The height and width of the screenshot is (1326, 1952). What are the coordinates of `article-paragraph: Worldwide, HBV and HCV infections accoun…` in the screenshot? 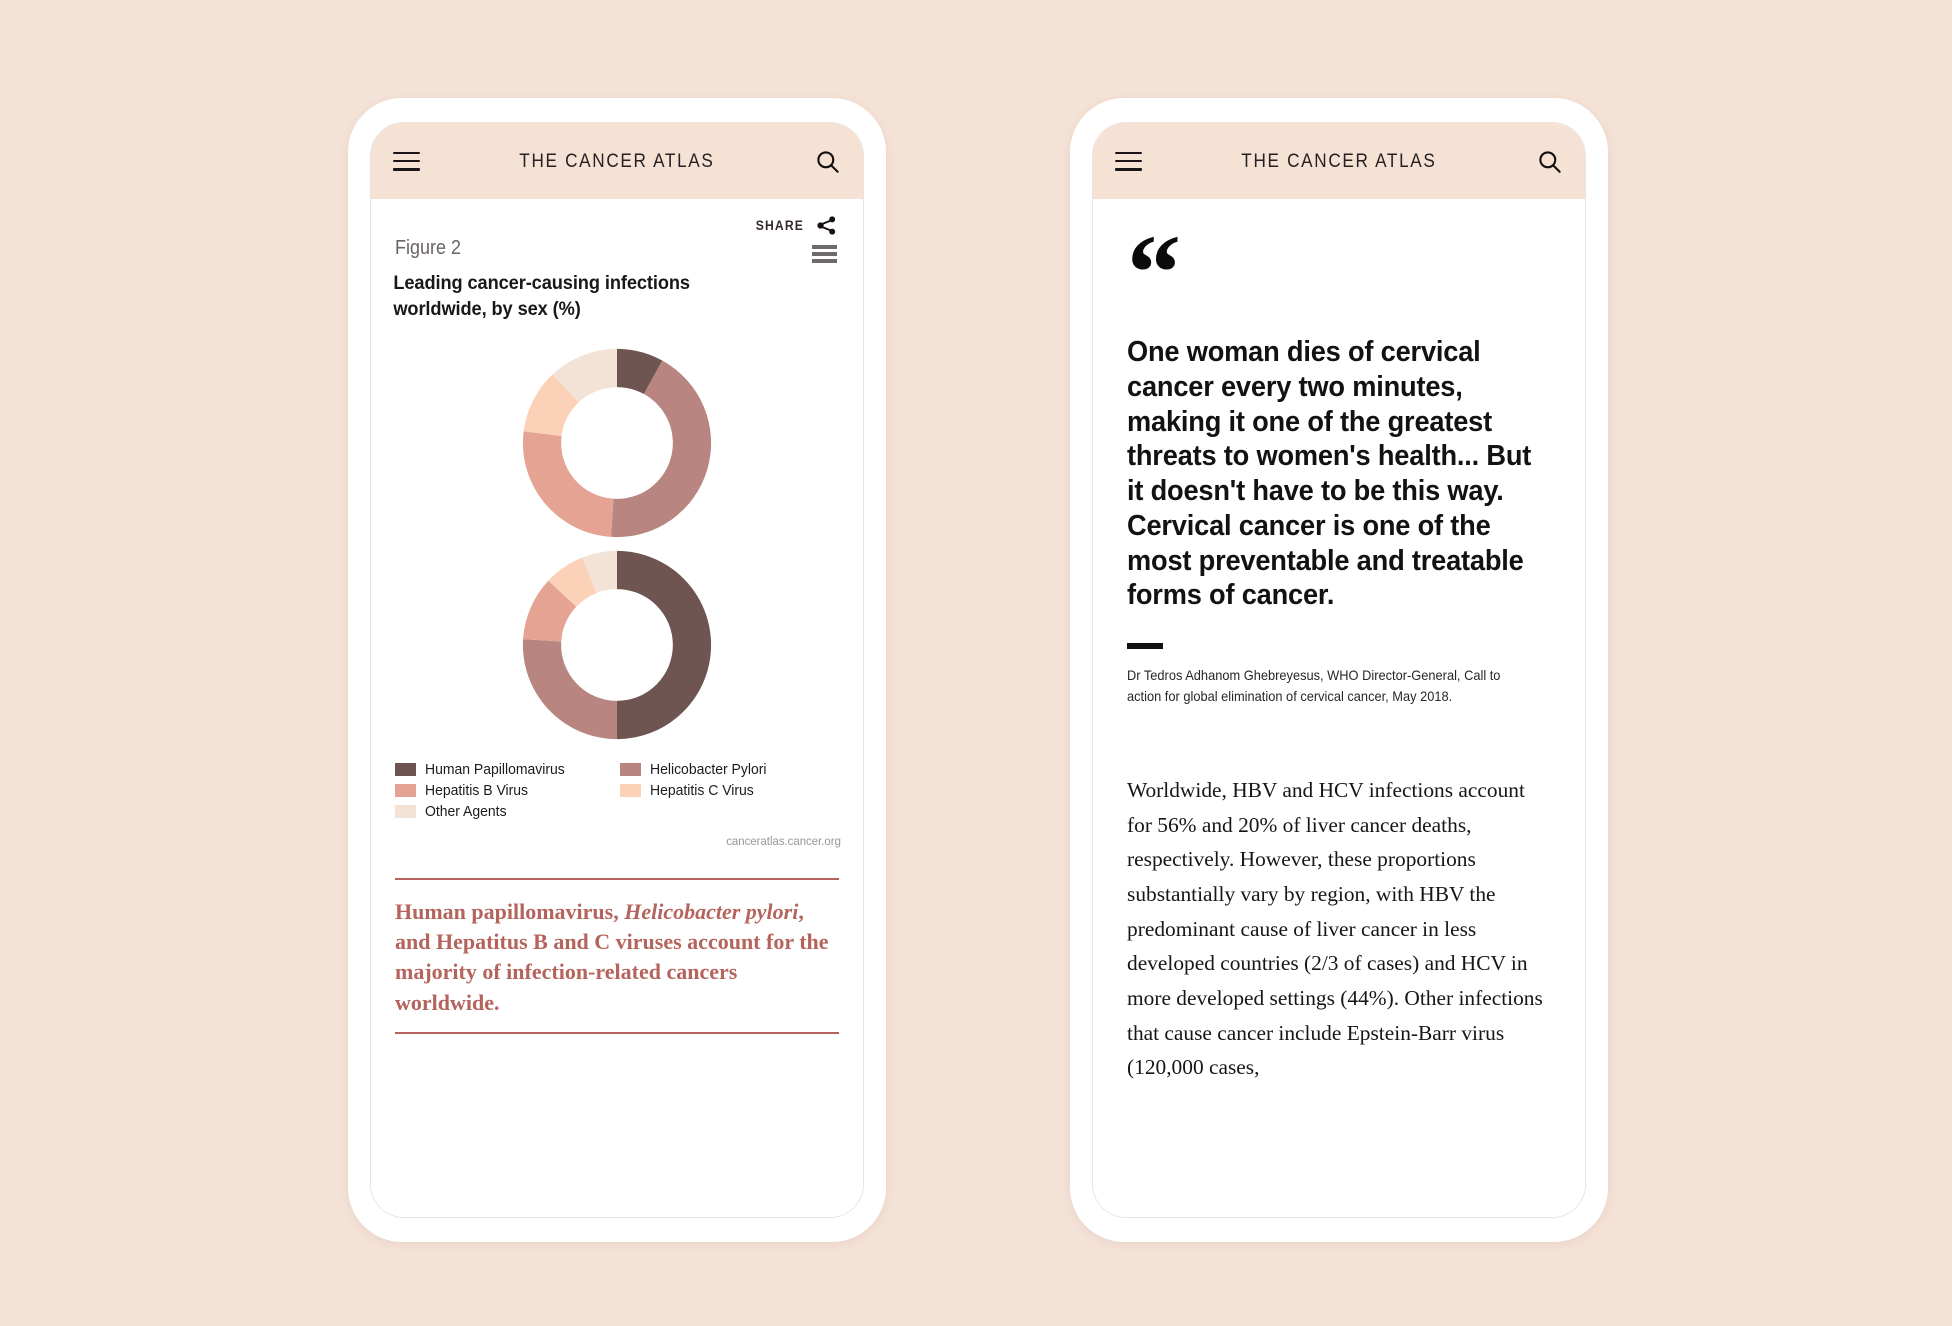 It's located at (1335, 928).